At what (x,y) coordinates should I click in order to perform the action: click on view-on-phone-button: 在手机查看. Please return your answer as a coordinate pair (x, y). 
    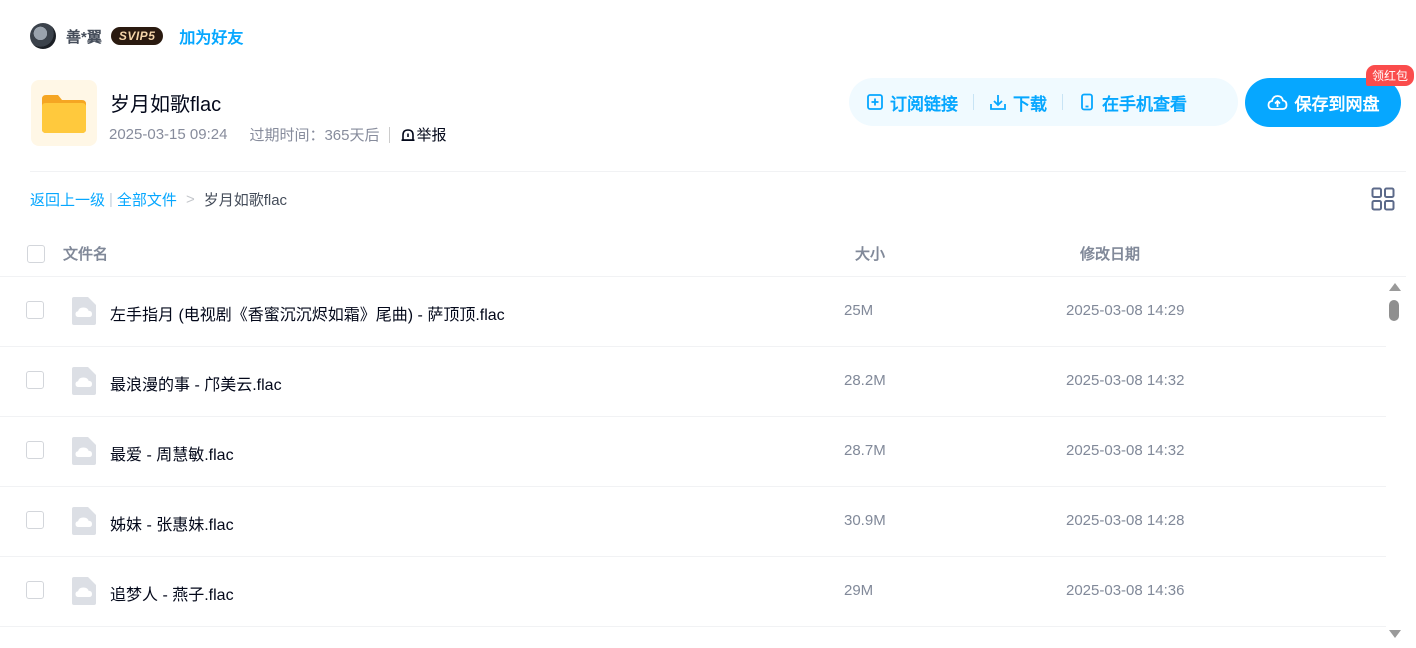
    Looking at the image, I should click on (1132, 102).